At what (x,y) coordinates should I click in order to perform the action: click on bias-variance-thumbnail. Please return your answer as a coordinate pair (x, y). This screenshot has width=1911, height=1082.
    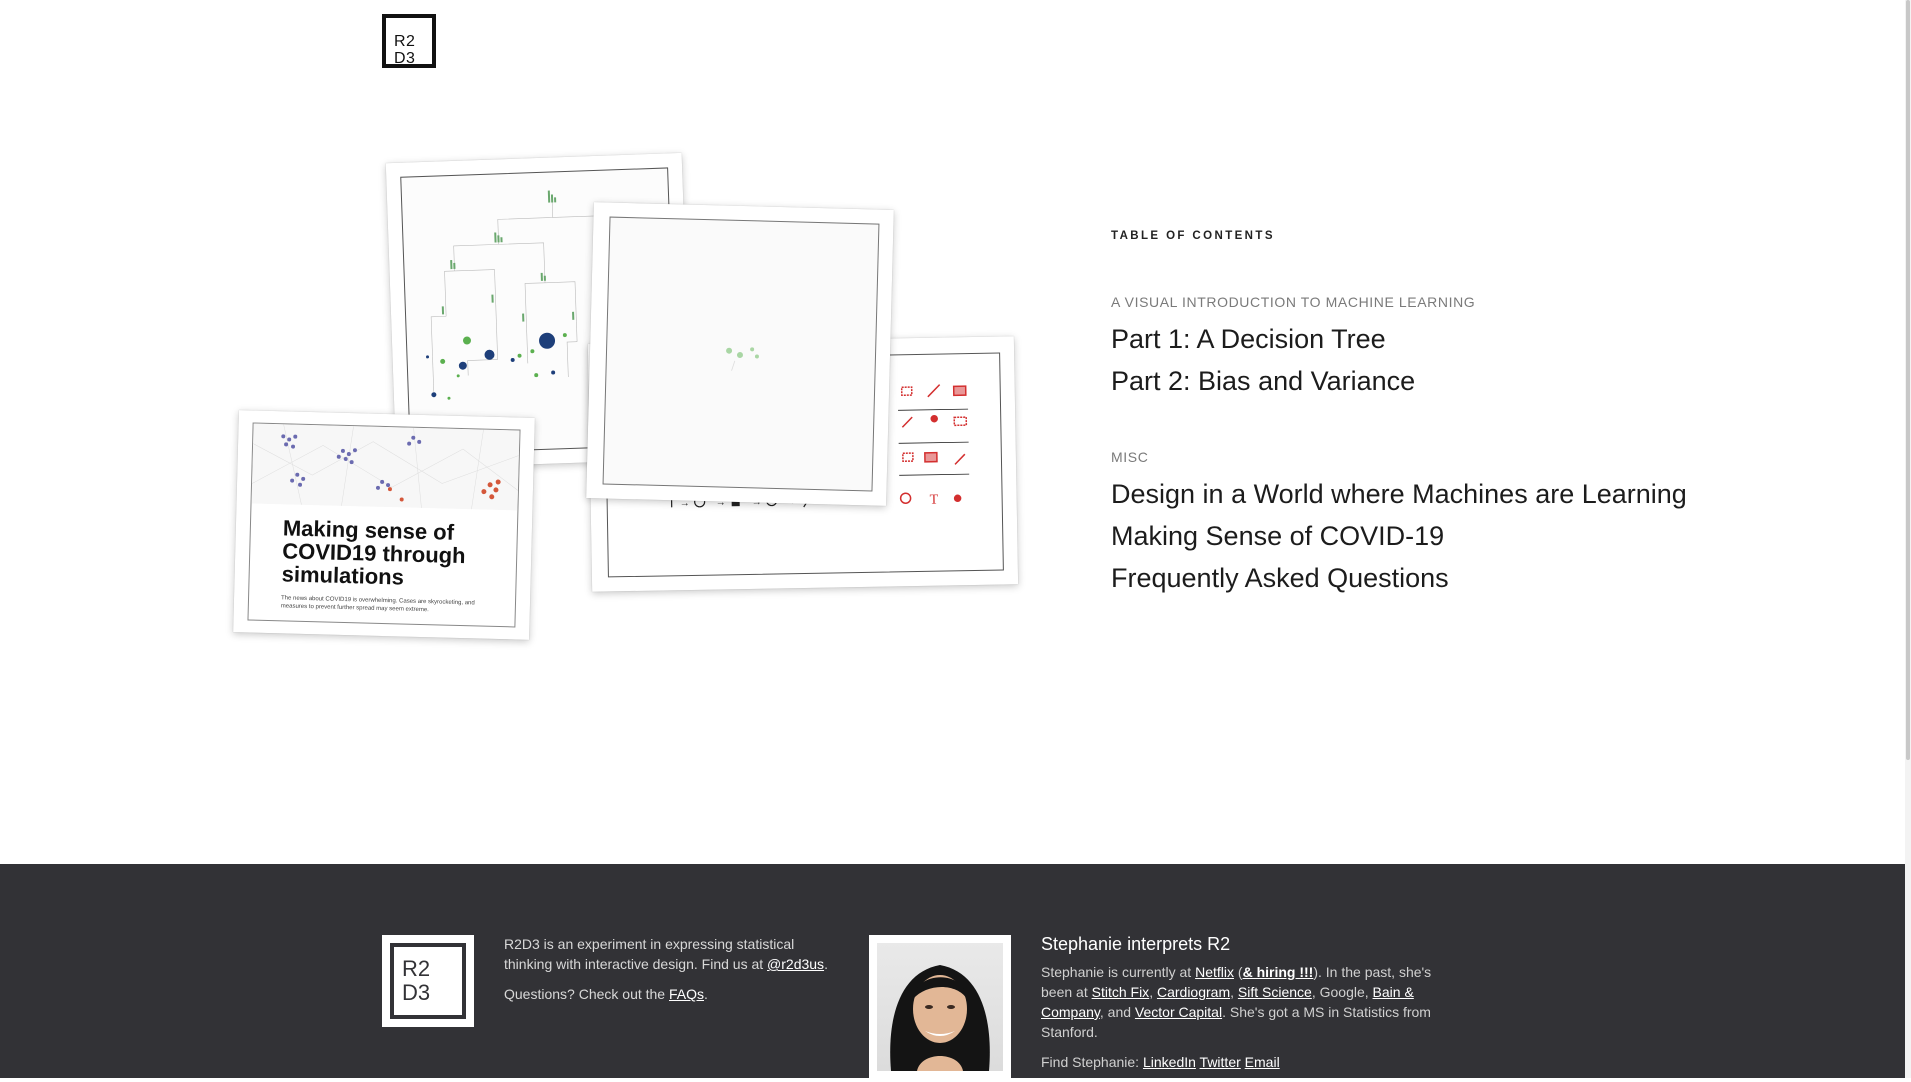
    Looking at the image, I should click on (741, 354).